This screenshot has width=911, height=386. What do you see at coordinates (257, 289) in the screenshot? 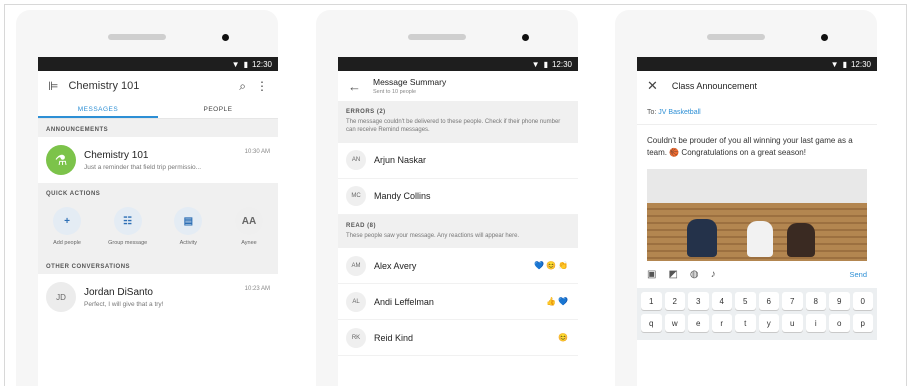
I see `conversation-time: 10:23 AM` at bounding box center [257, 289].